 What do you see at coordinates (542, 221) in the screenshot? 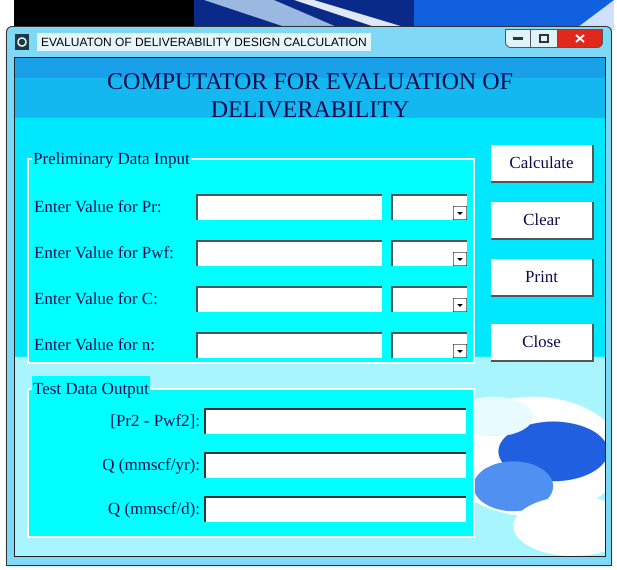
I see `action-button: Clear` at bounding box center [542, 221].